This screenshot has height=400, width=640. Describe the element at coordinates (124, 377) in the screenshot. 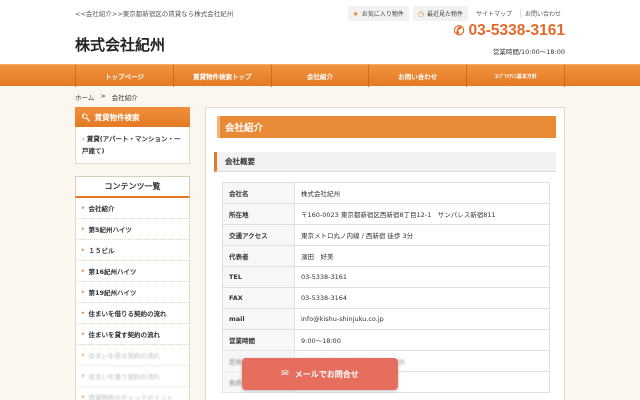

I see `sidebar-item-label: 住まいを買う契約の流れ` at that location.